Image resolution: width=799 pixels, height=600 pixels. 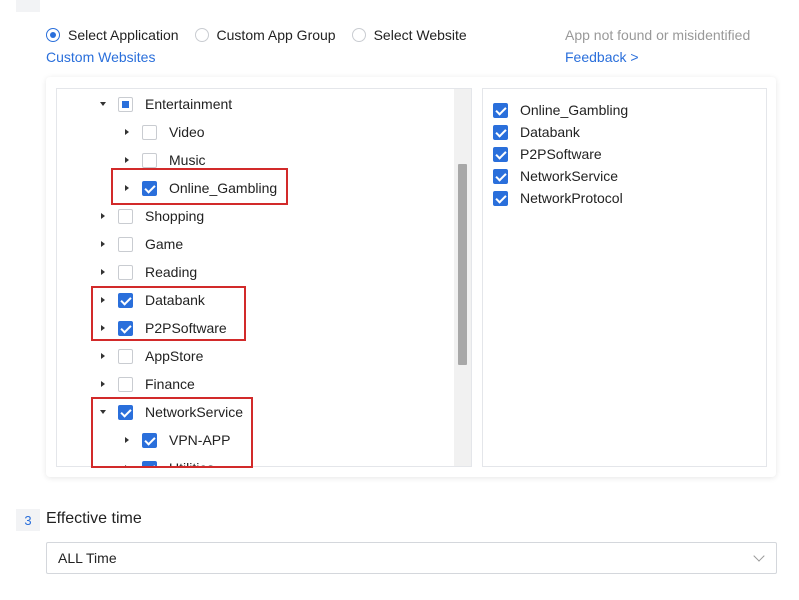 What do you see at coordinates (462, 264) in the screenshot?
I see `tree-scrollbar-thumb` at bounding box center [462, 264].